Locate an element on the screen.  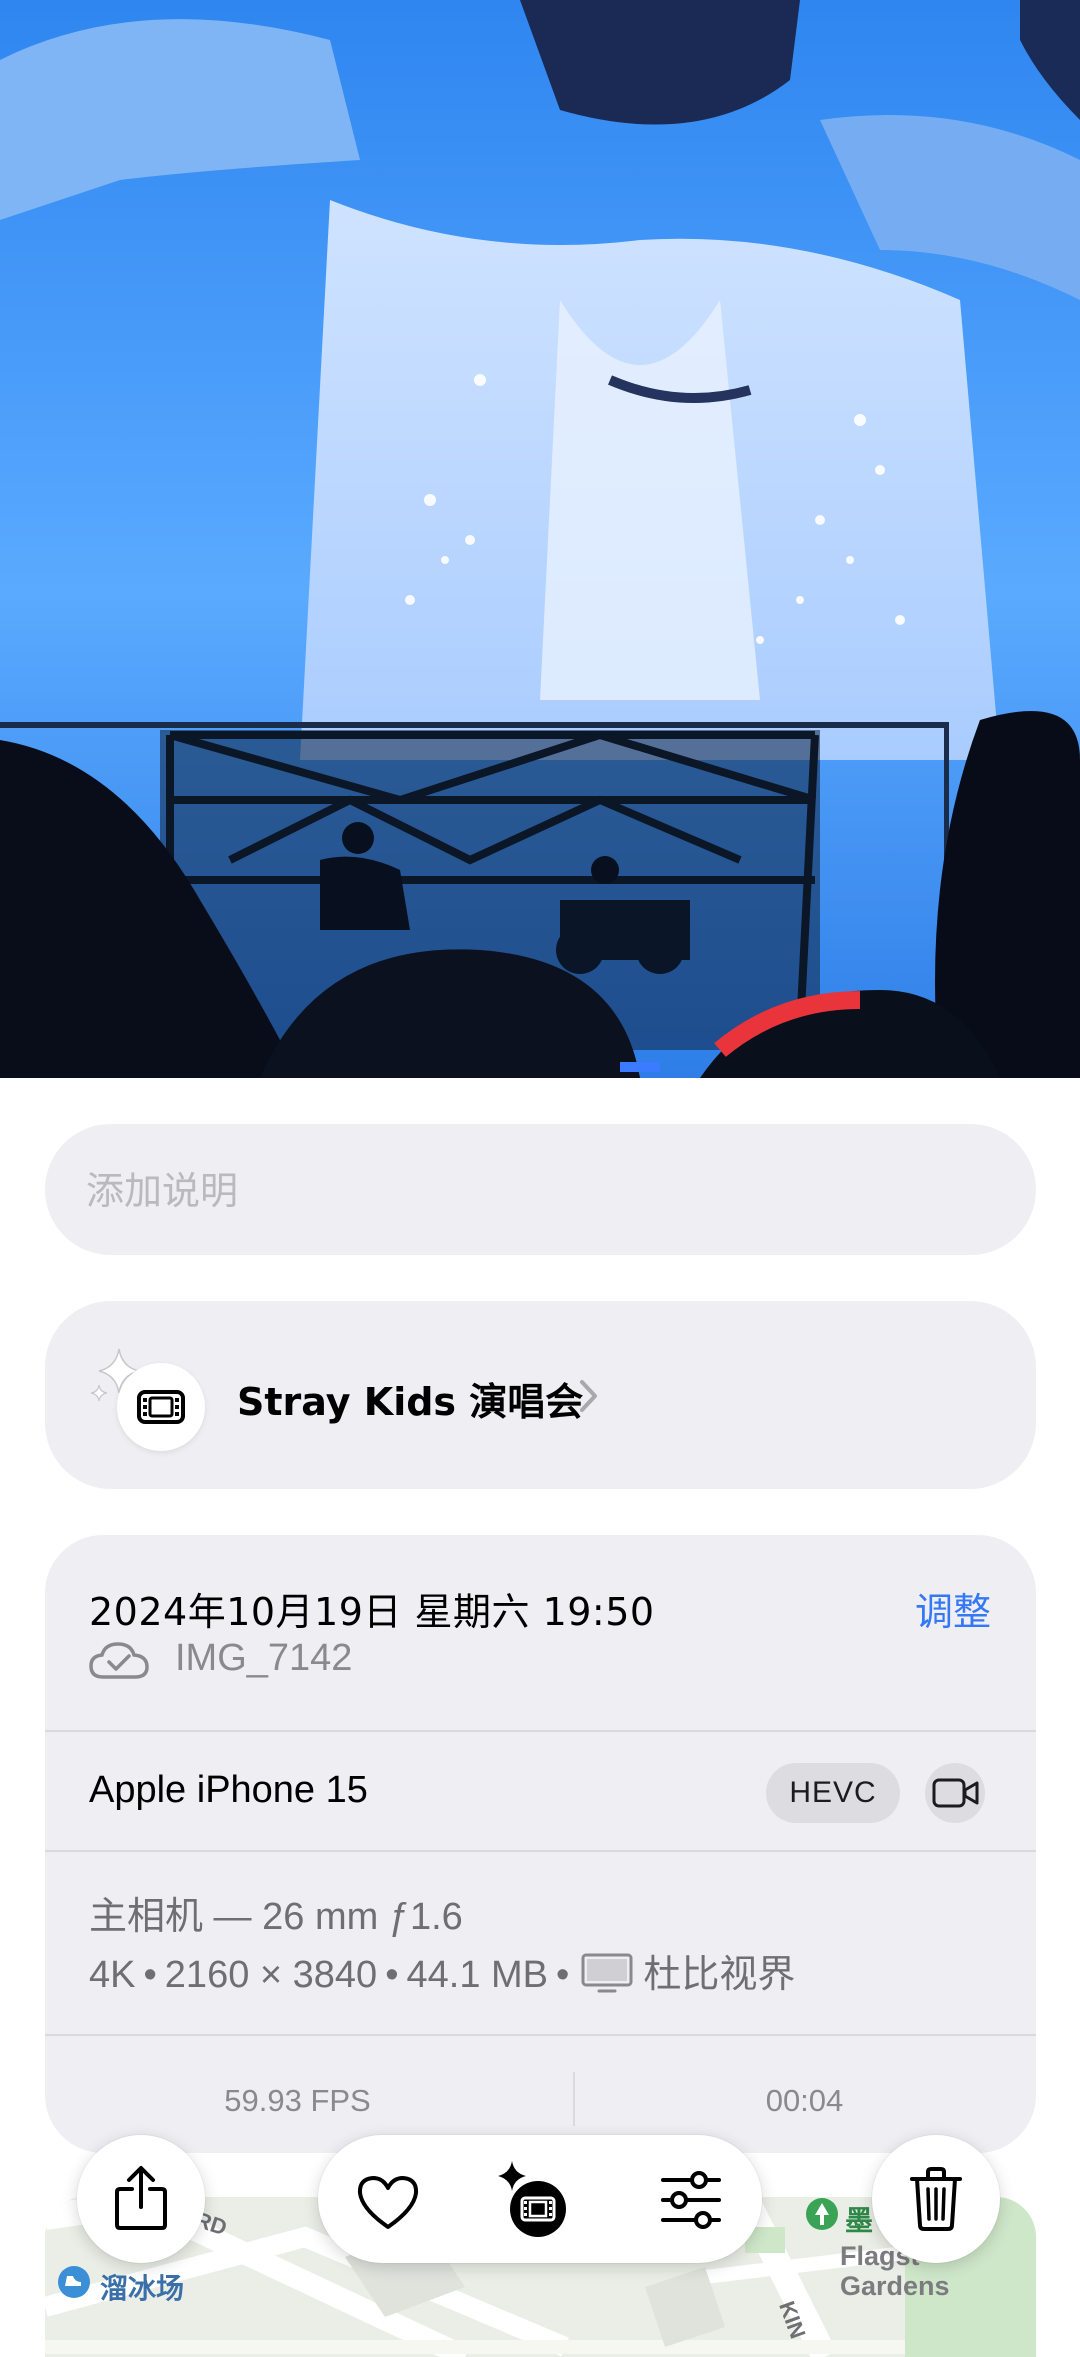
heart-icon is located at coordinates (388, 2203).